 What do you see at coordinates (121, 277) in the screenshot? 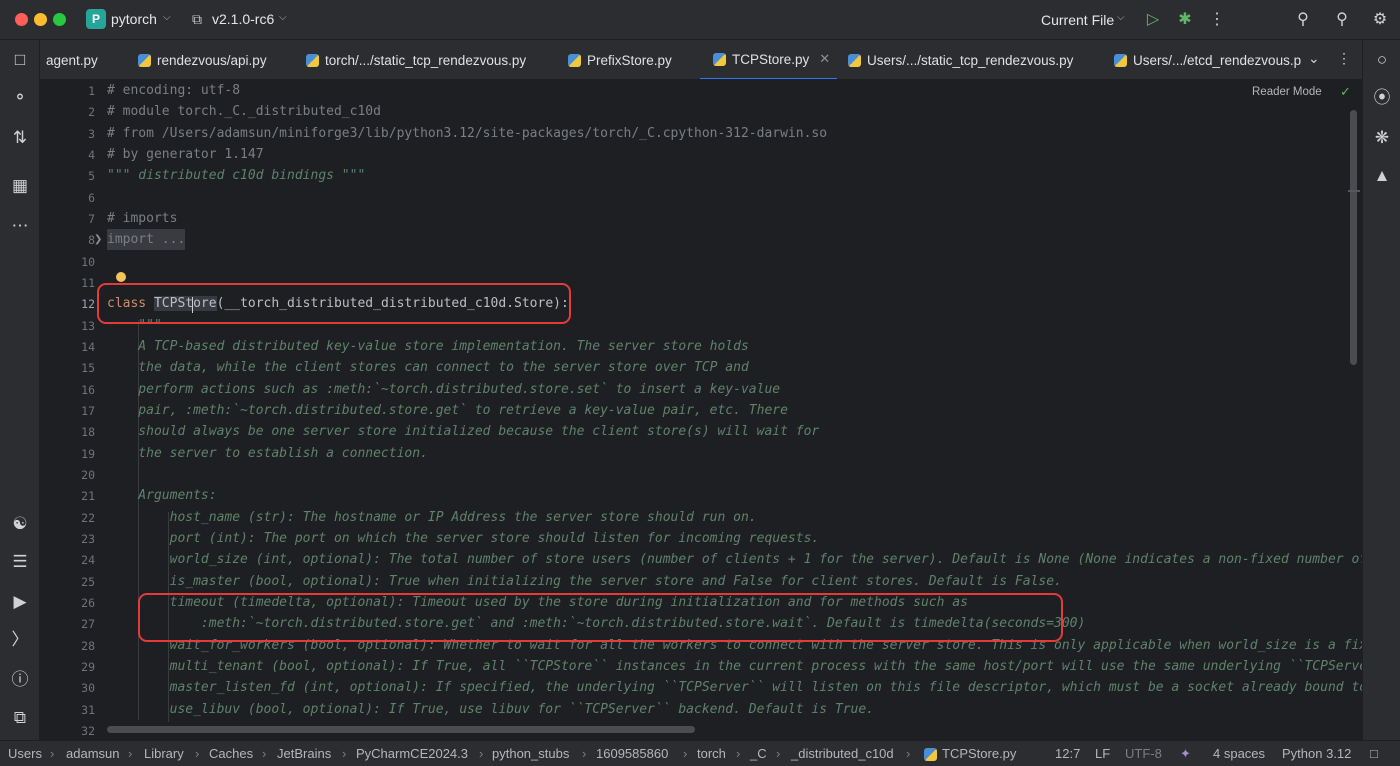
I see `lightbulb-icon` at bounding box center [121, 277].